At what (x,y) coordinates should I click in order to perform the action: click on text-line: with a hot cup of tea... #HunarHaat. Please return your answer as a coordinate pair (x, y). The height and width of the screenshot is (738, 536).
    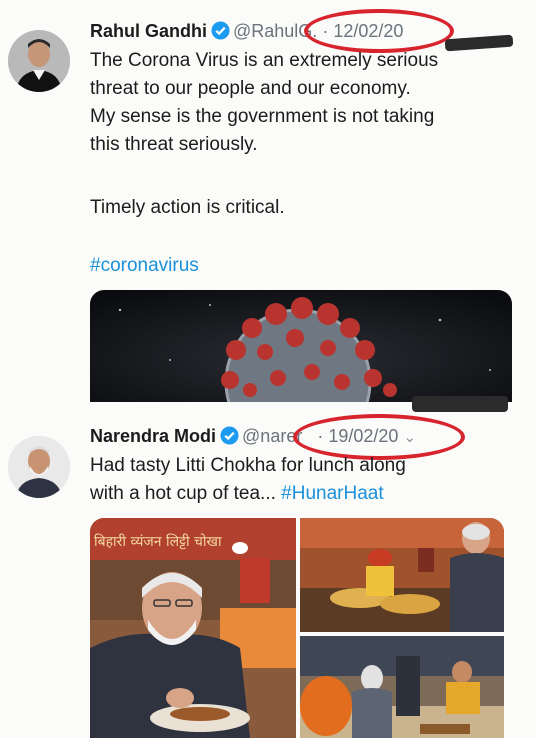
    Looking at the image, I should click on (305, 494).